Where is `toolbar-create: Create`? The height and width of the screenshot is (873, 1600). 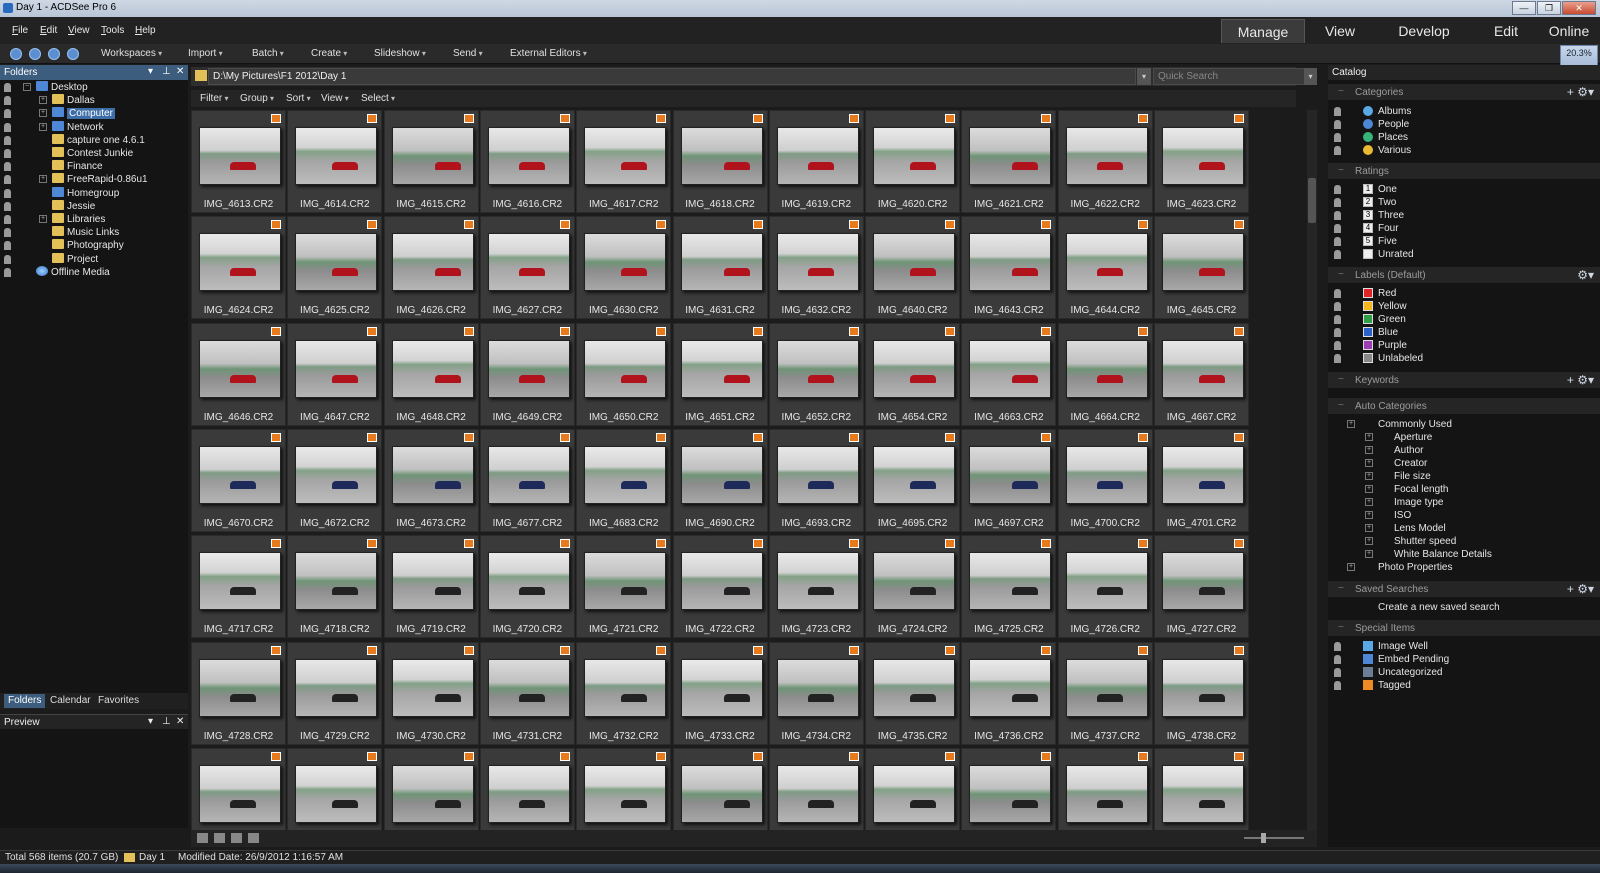
toolbar-create: Create is located at coordinates (329, 53).